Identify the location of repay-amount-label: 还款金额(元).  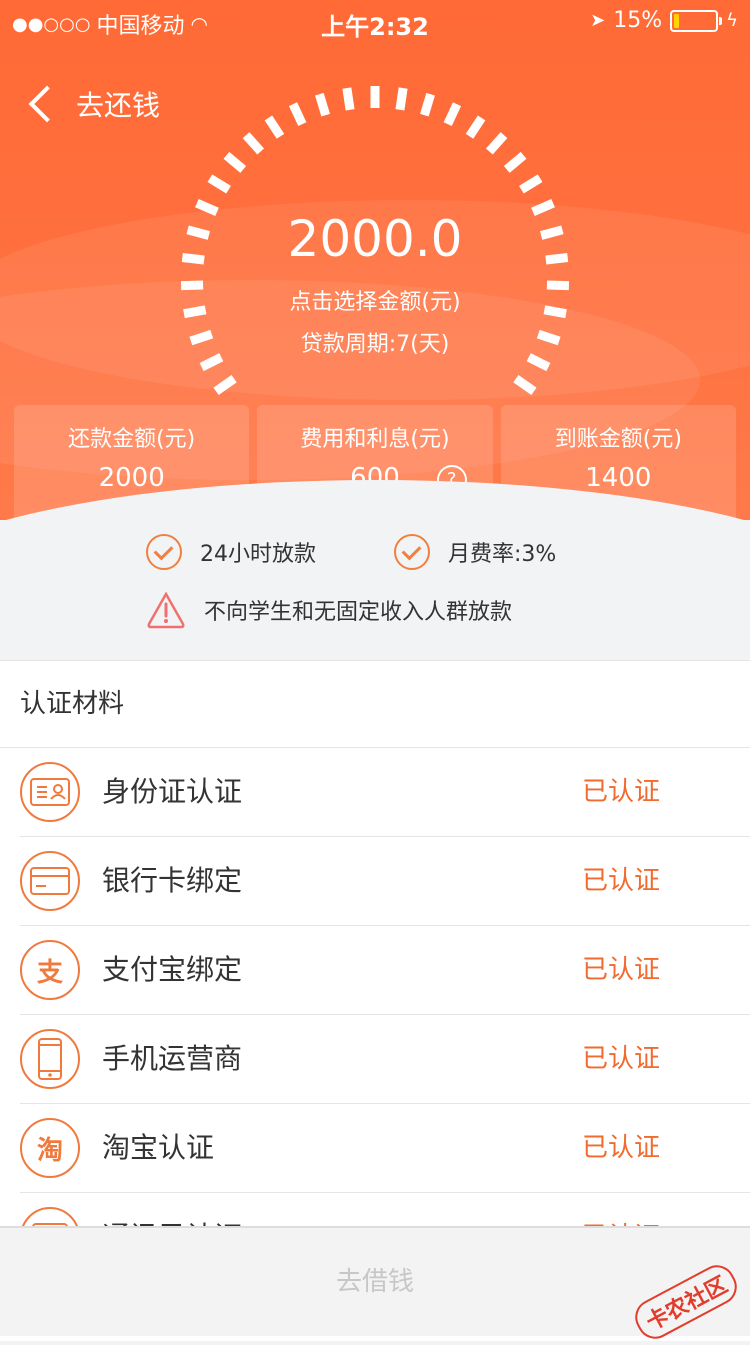
(132, 439).